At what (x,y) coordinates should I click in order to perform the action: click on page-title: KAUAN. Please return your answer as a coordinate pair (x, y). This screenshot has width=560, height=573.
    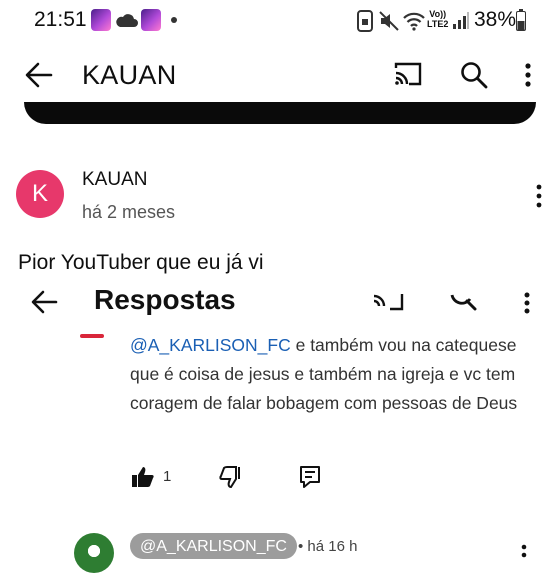
    Looking at the image, I should click on (129, 75).